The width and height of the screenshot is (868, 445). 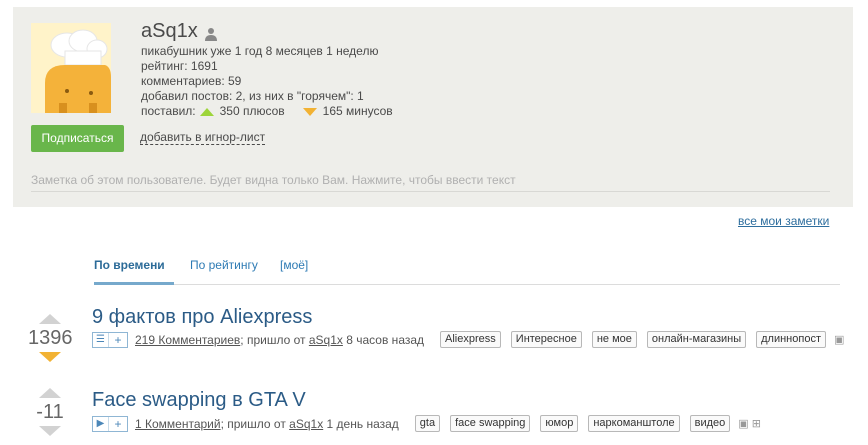 What do you see at coordinates (294, 265) in the screenshot?
I see `tab-mine: [моё]` at bounding box center [294, 265].